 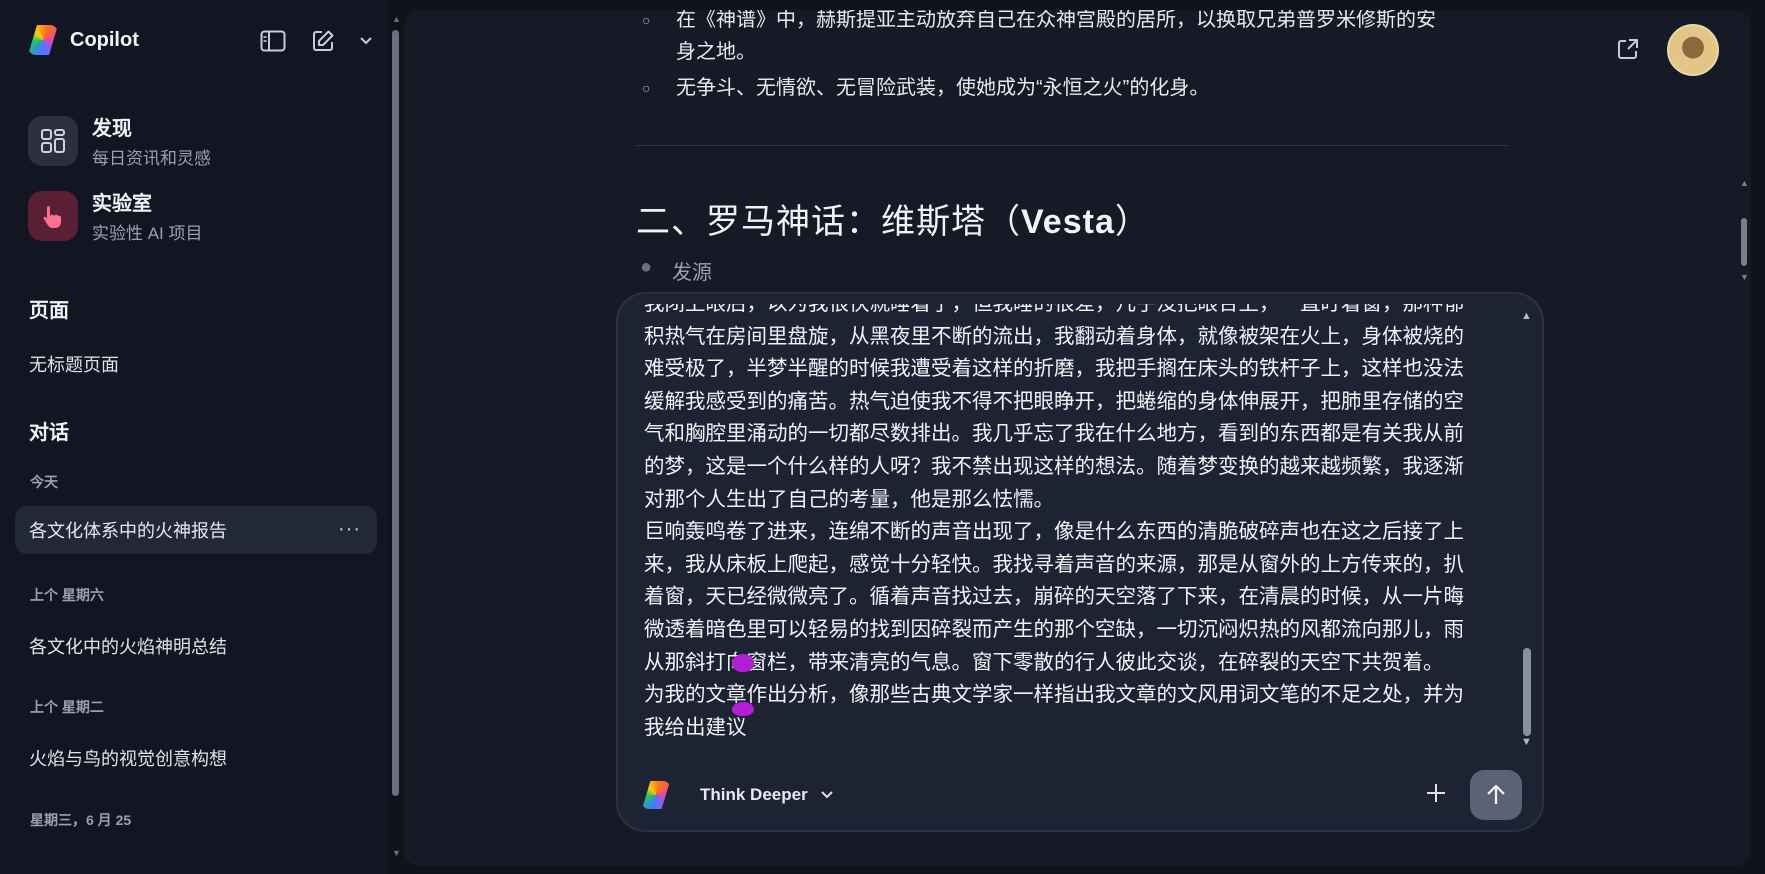 What do you see at coordinates (81, 820) in the screenshot?
I see `group-label-wednesday: 星期三，6 月 25` at bounding box center [81, 820].